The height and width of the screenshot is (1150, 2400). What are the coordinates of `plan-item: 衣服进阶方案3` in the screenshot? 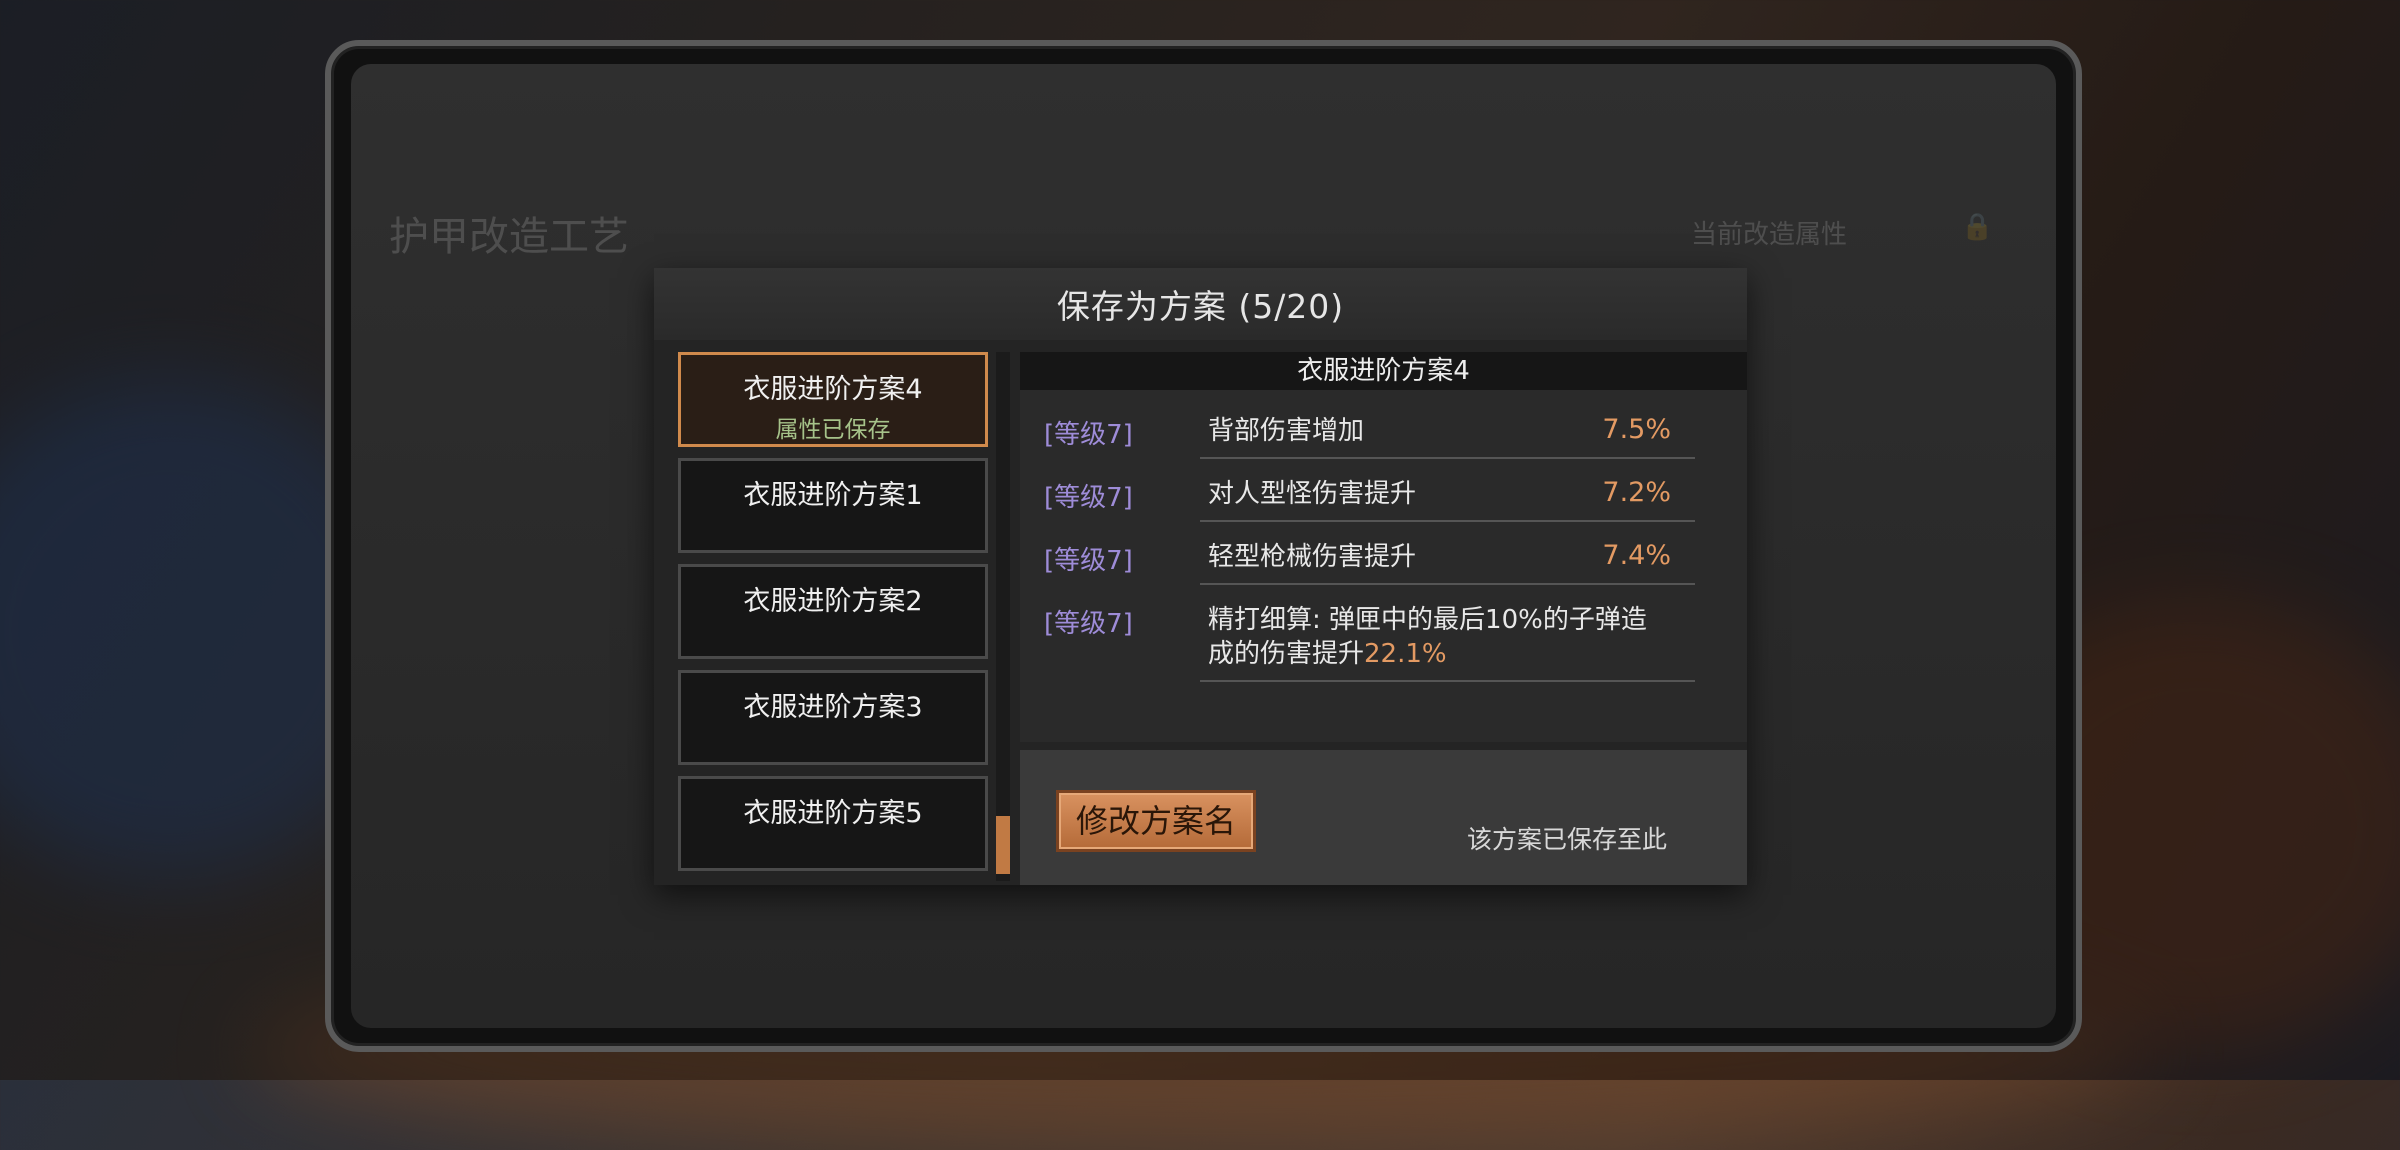 It's located at (833, 717).